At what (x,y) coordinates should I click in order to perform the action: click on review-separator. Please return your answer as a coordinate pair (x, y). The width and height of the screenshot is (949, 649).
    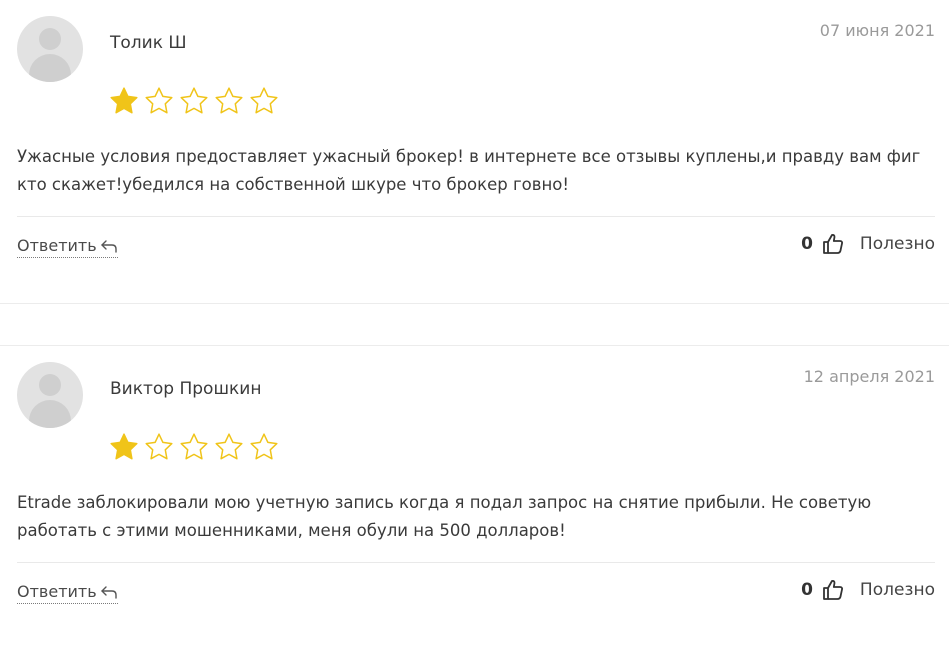
    Looking at the image, I should click on (474, 303).